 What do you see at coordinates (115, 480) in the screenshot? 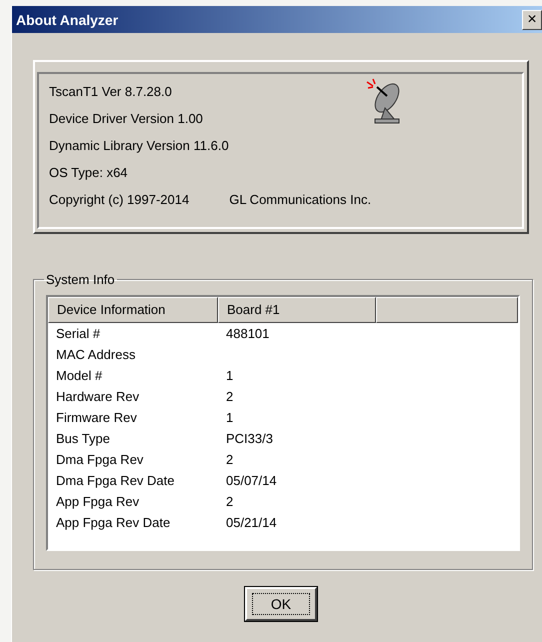
I see `table-cell-text: Dma Fpga Rev Date` at bounding box center [115, 480].